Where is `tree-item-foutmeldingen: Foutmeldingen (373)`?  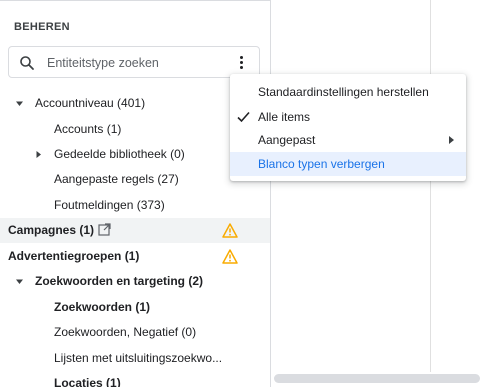
tree-item-foutmeldingen: Foutmeldingen (373) is located at coordinates (135, 205).